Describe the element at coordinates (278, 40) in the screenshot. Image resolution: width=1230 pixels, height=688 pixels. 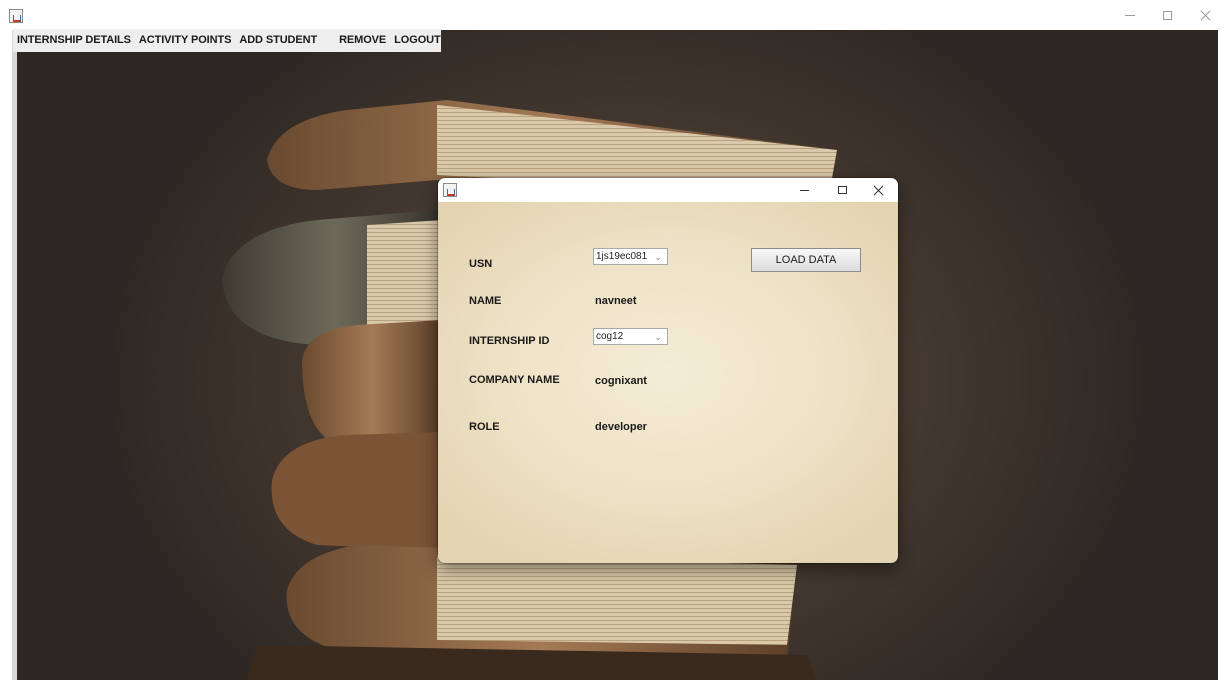
I see `menu-add-student: ADD STUDENT` at that location.